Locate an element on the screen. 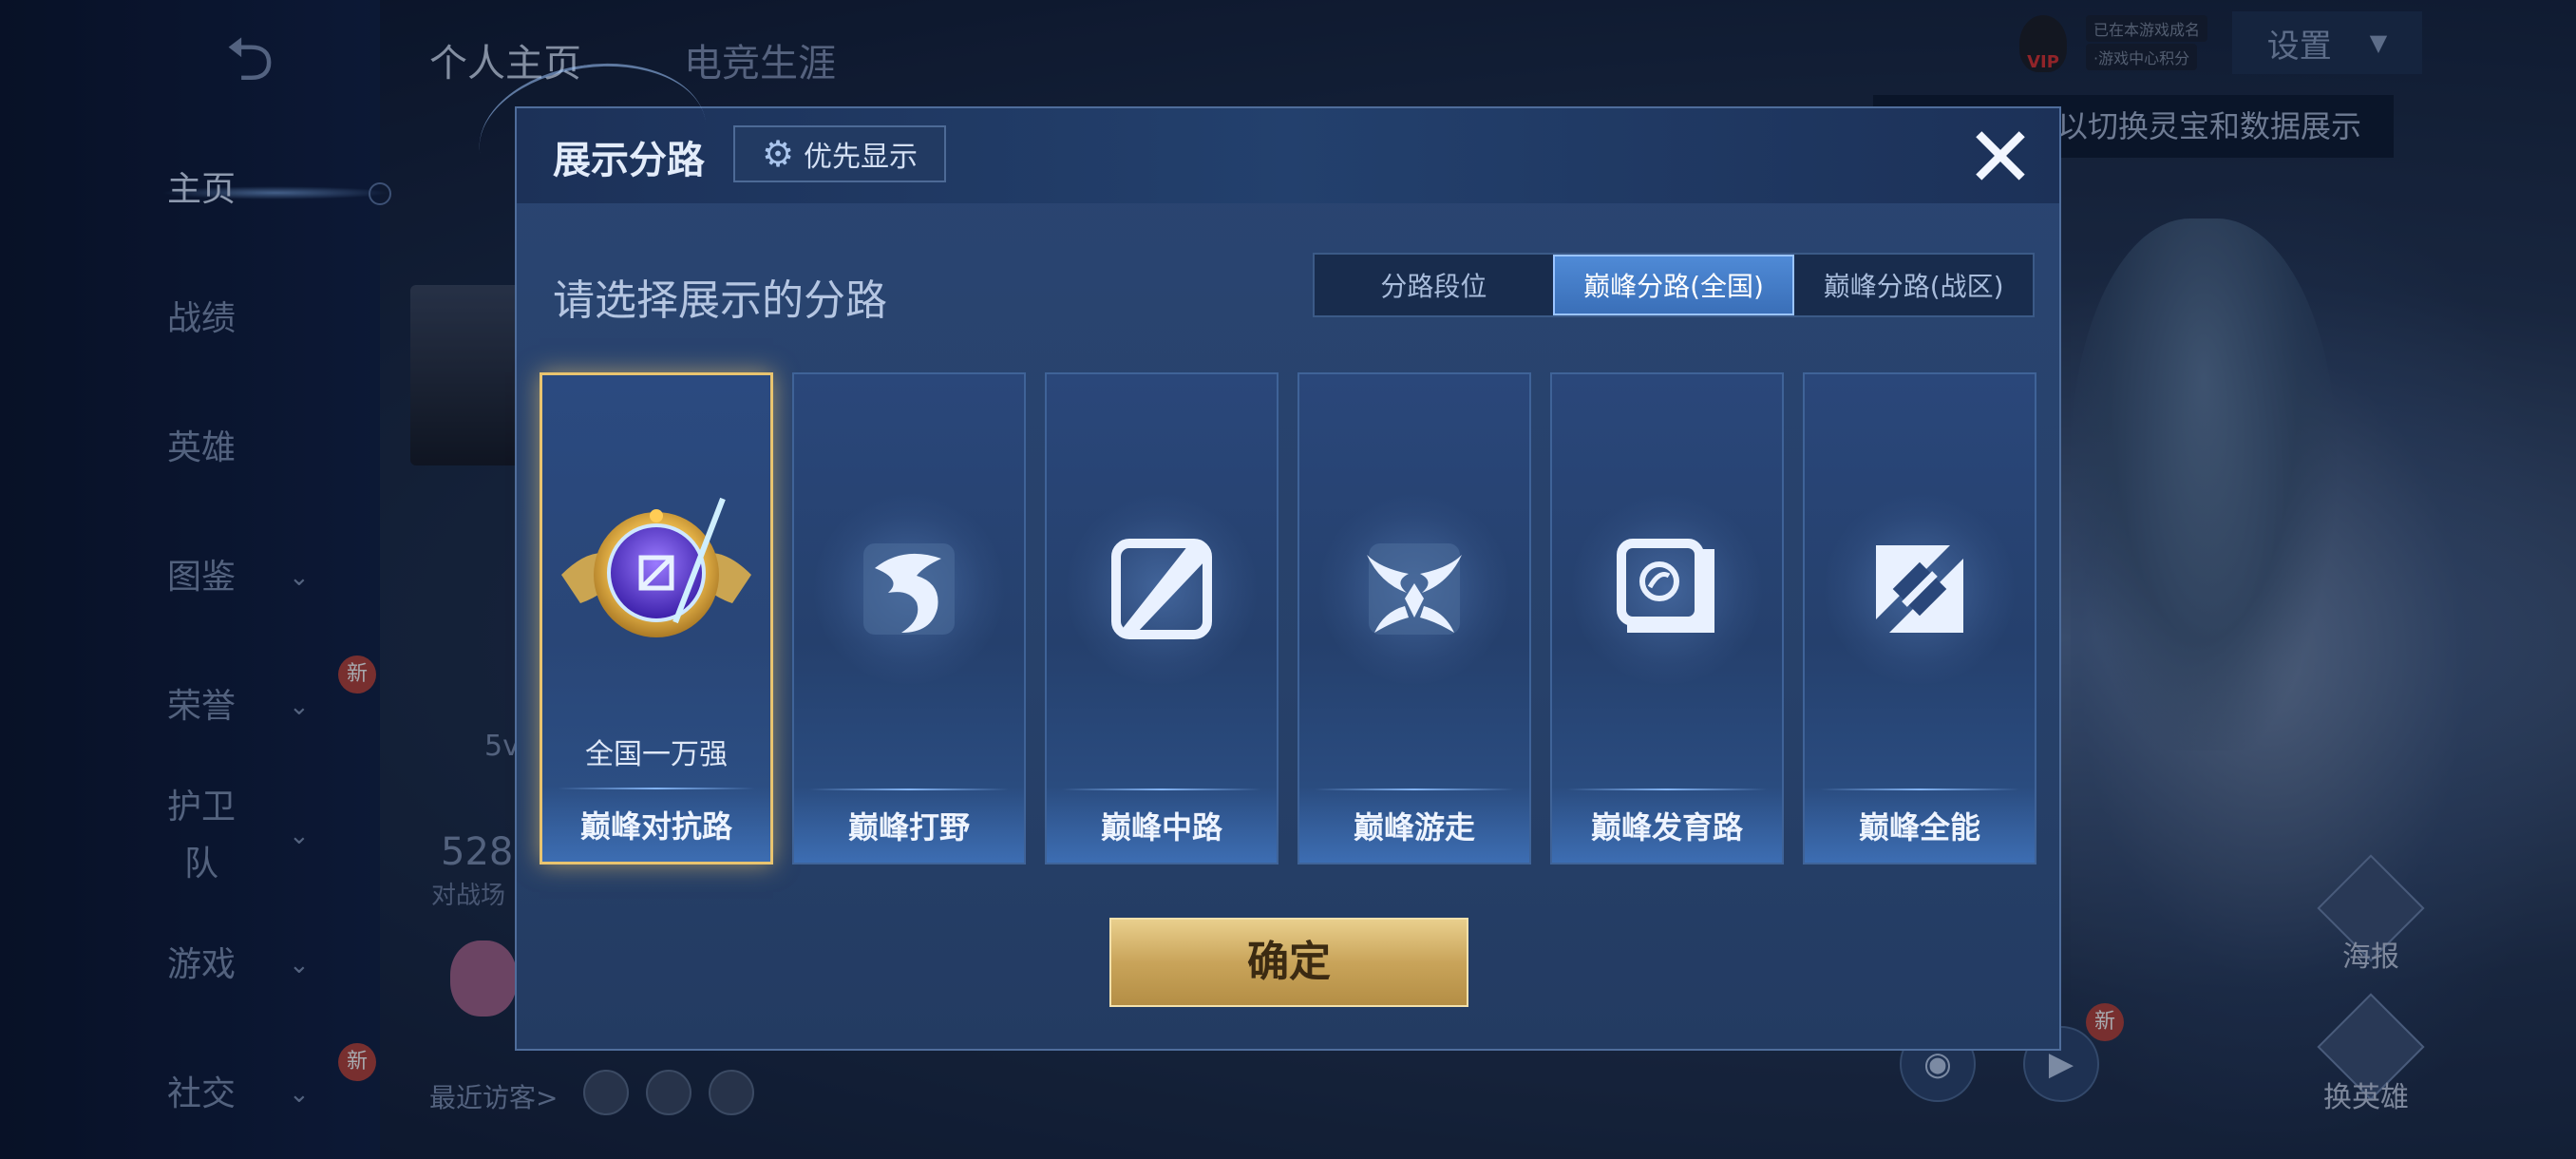 The width and height of the screenshot is (2576, 1159). farm-lane-icon is located at coordinates (1667, 589).